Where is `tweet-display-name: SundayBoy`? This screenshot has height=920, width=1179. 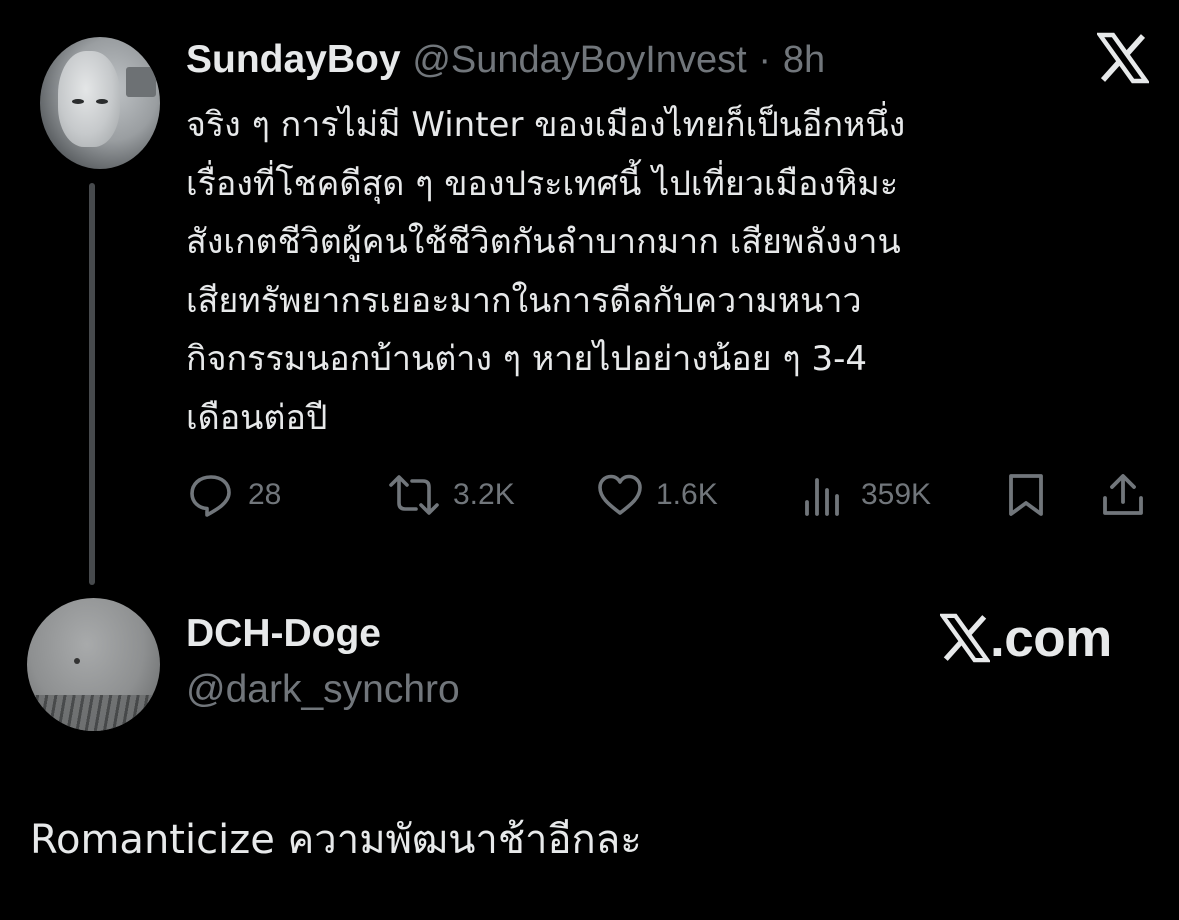
tweet-display-name: SundayBoy is located at coordinates (293, 59).